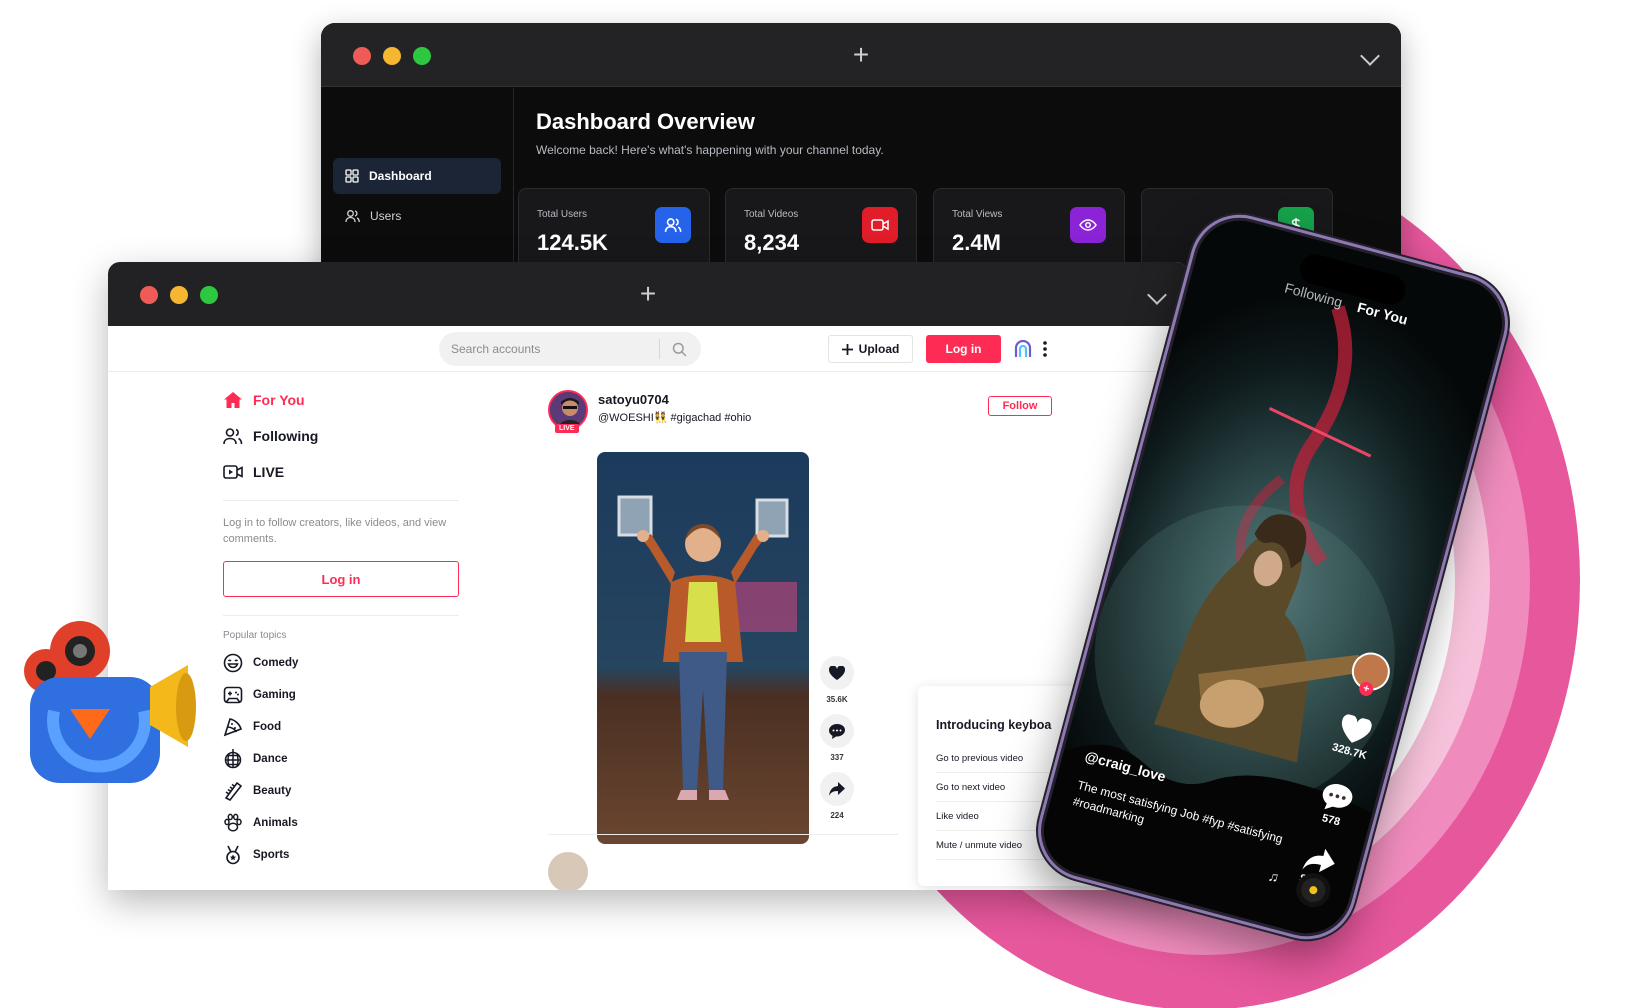 This screenshot has height=1008, width=1625. What do you see at coordinates (232, 727) in the screenshot?
I see `pizza-icon` at bounding box center [232, 727].